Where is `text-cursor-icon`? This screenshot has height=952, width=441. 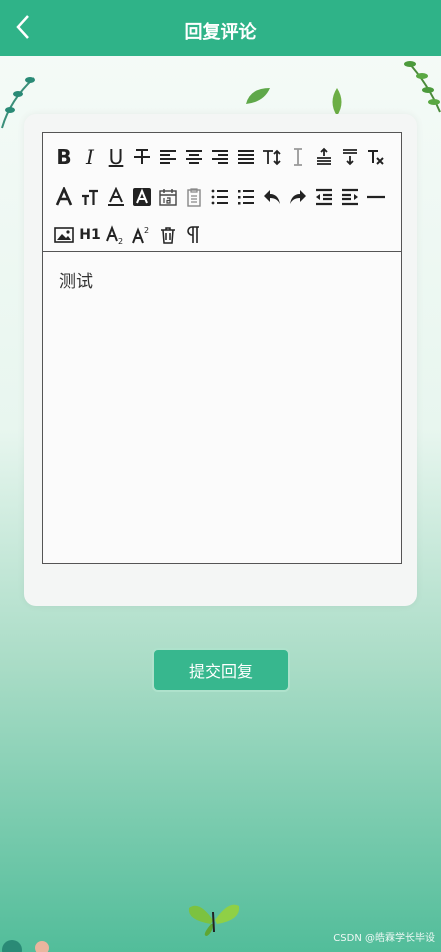
text-cursor-icon is located at coordinates (298, 157).